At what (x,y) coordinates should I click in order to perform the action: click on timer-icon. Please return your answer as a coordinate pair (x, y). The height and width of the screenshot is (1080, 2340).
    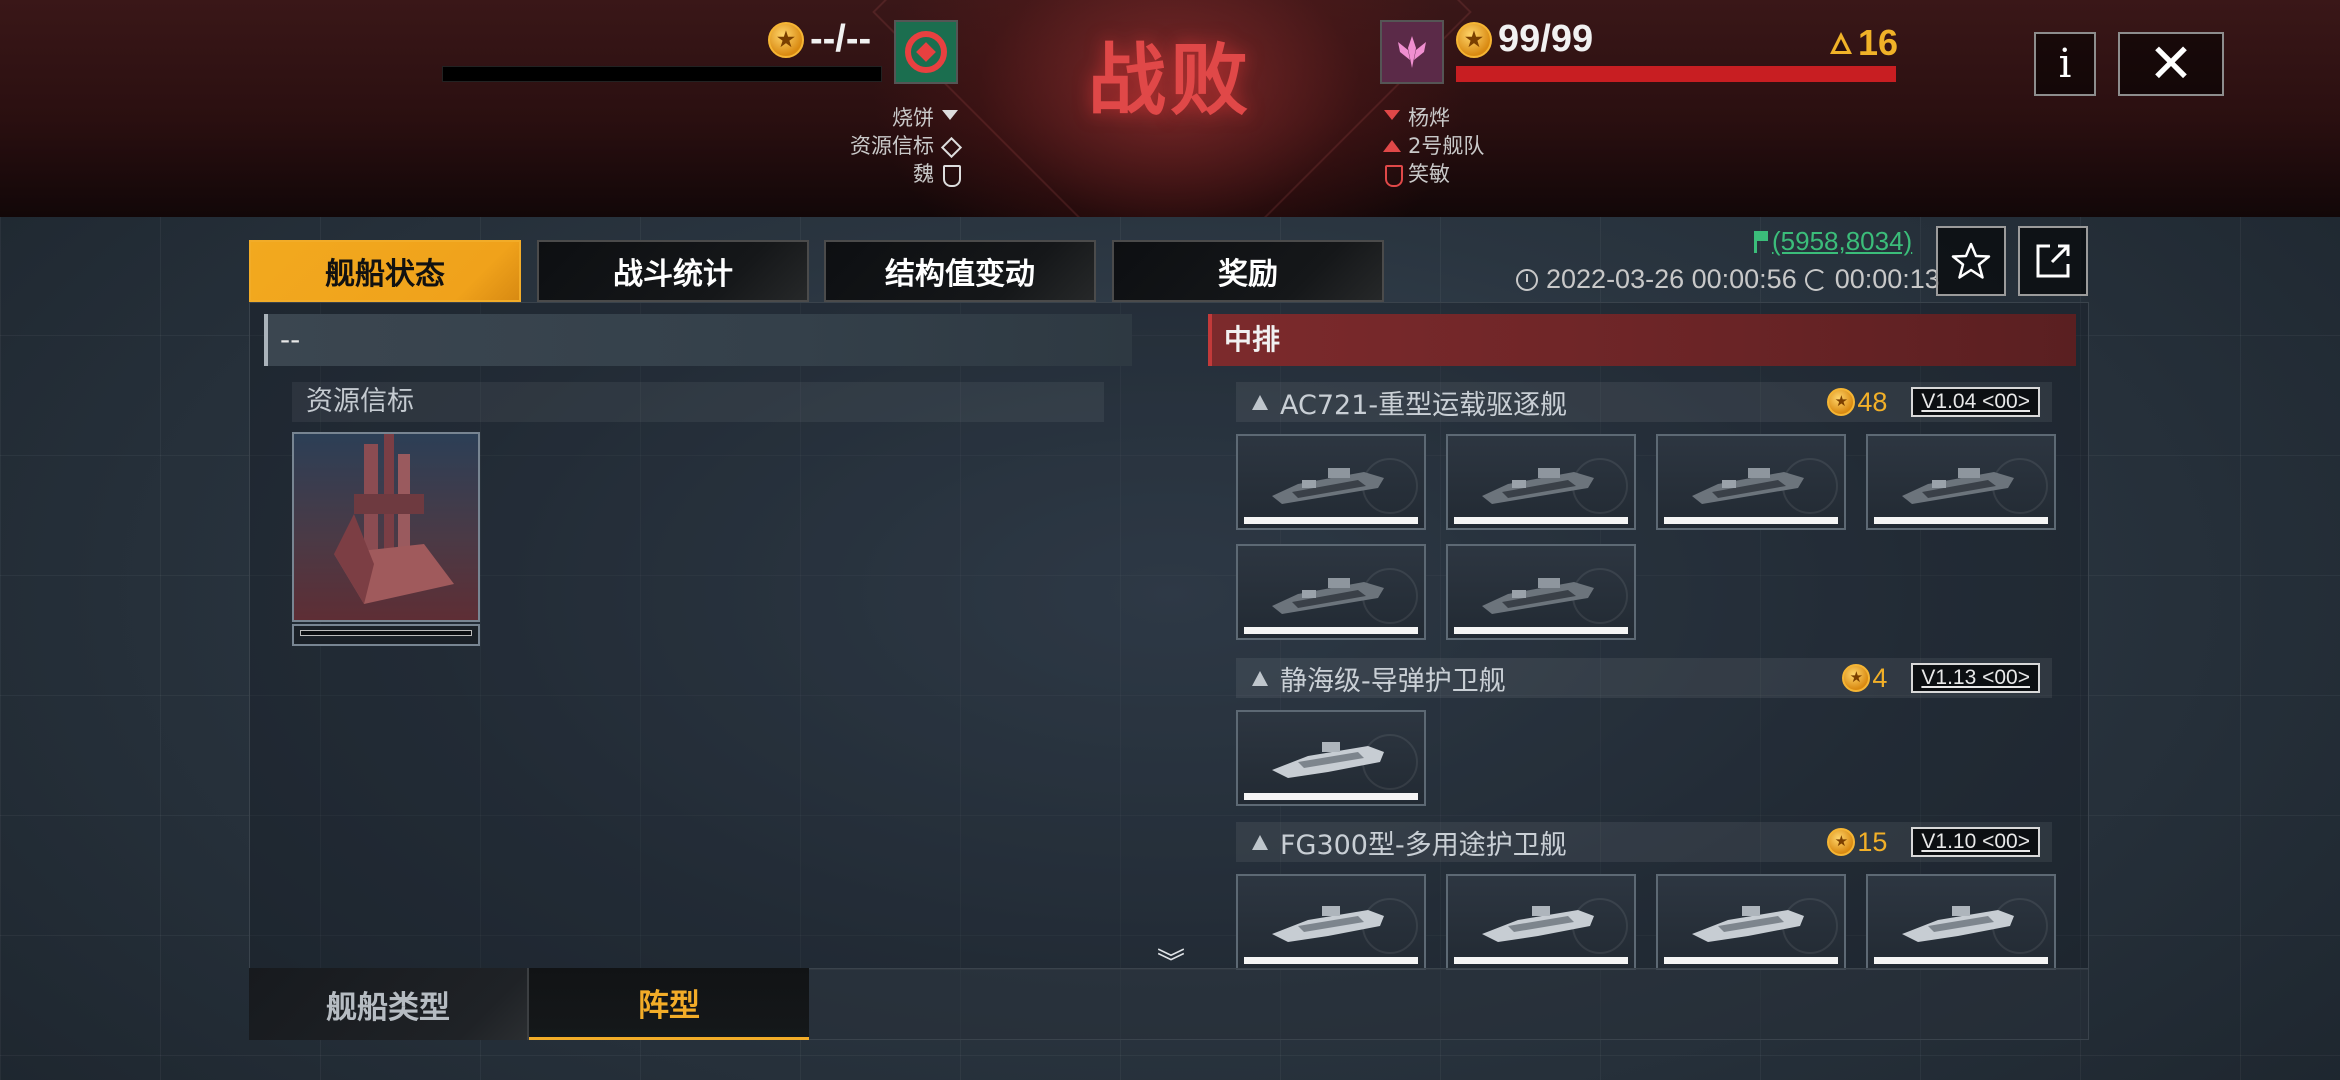
    Looking at the image, I should click on (1815, 279).